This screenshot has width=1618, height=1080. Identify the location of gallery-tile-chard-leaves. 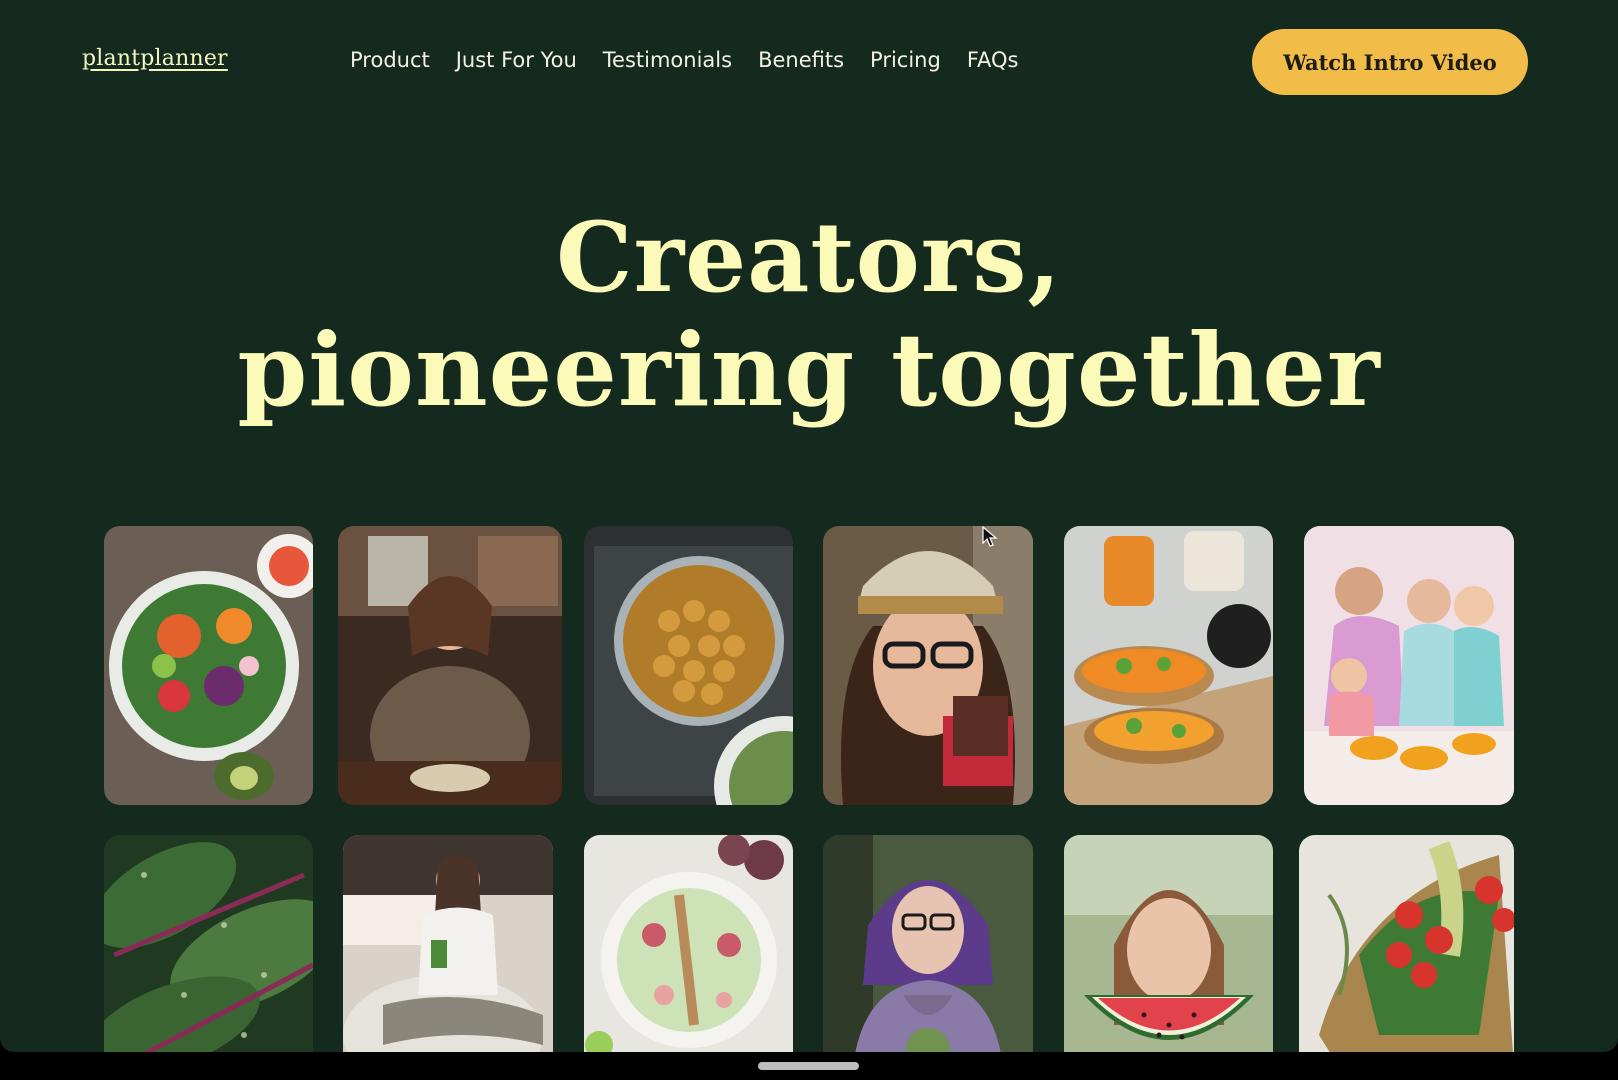
(208, 943).